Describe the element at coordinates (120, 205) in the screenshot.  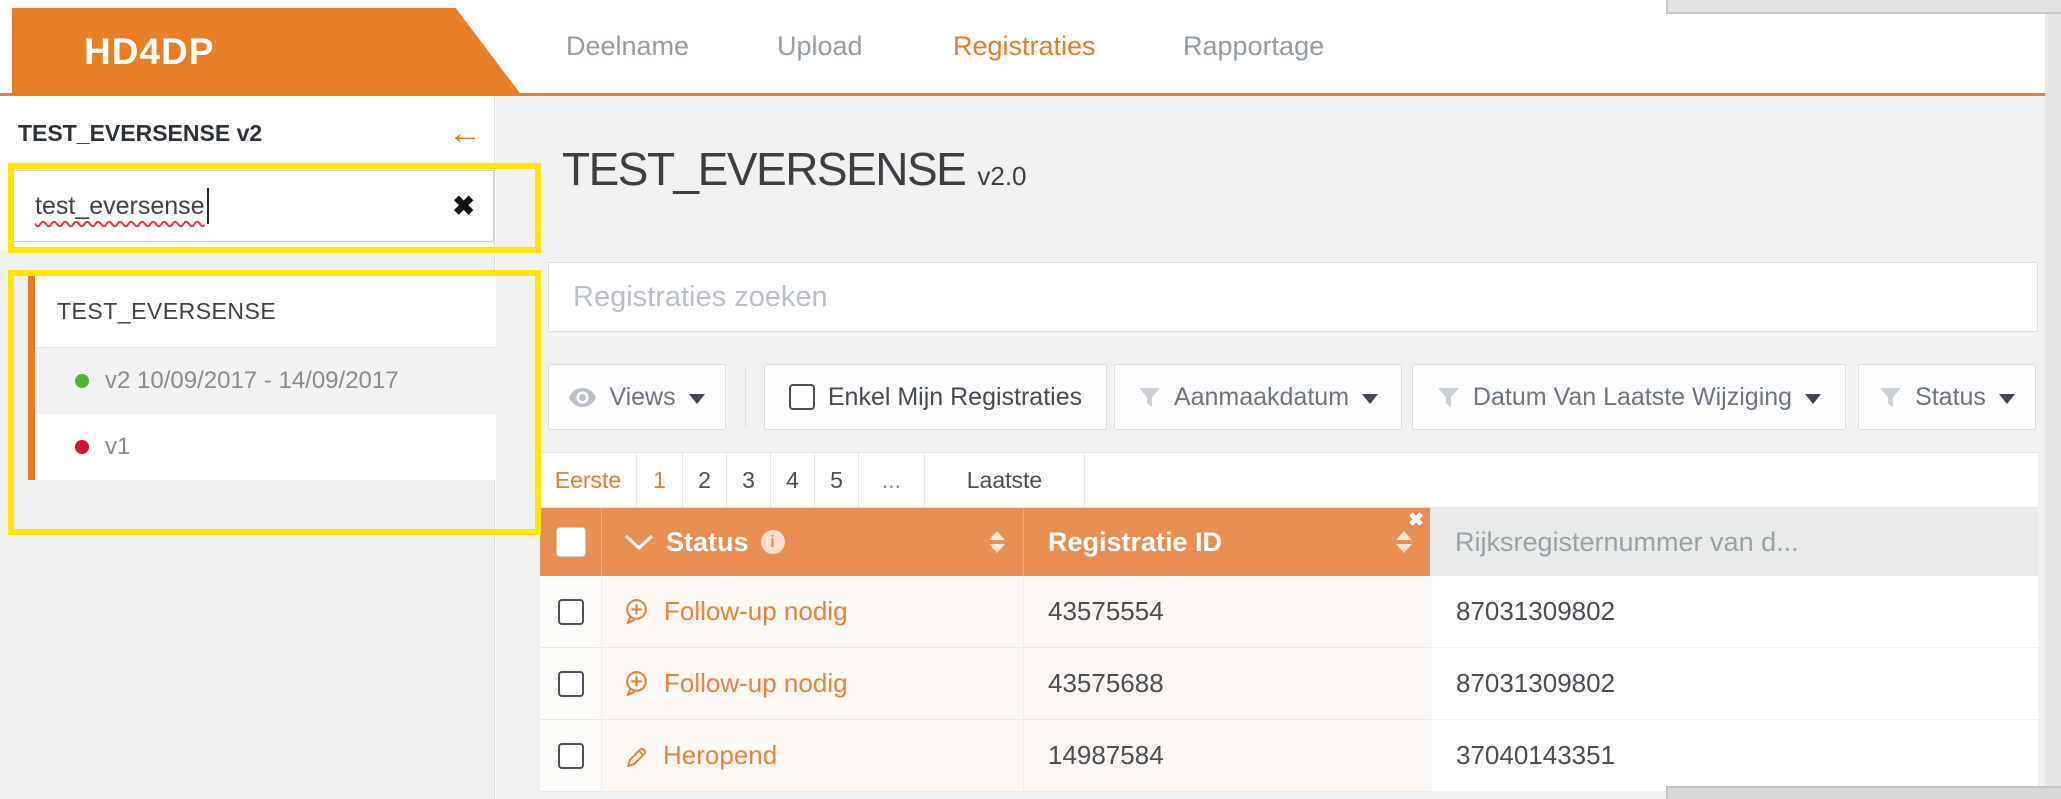
I see `sidebar-search-value: test_eversense` at that location.